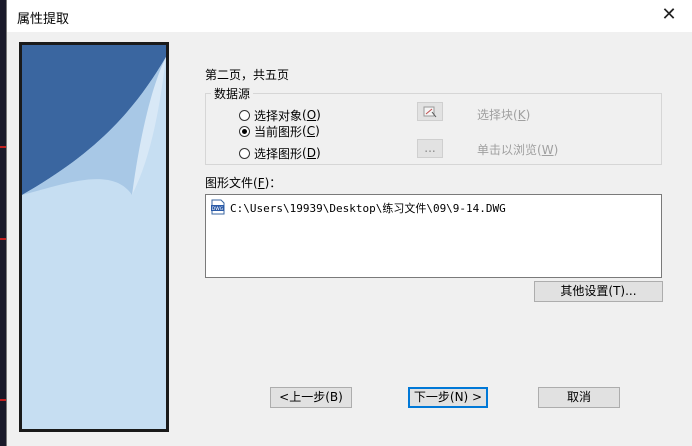 The width and height of the screenshot is (692, 446). Describe the element at coordinates (311, 397) in the screenshot. I see `back-button: <上一步(B)` at that location.